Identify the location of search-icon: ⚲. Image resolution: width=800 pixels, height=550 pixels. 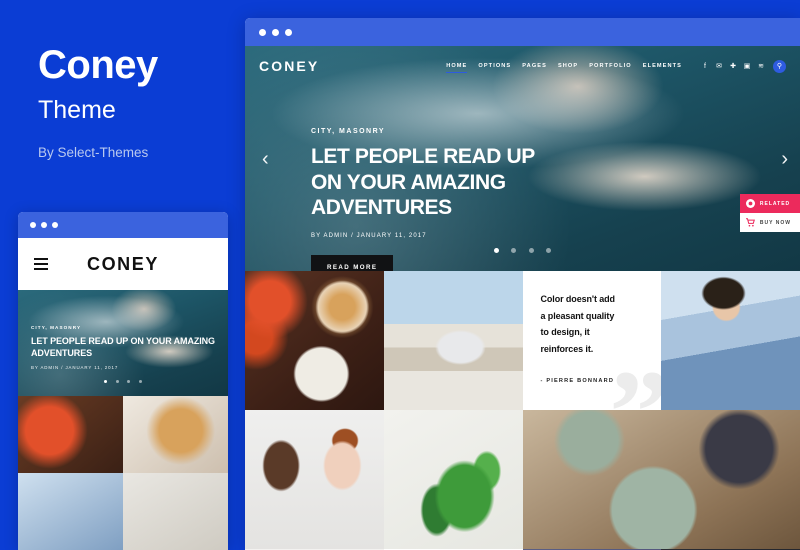
(779, 66).